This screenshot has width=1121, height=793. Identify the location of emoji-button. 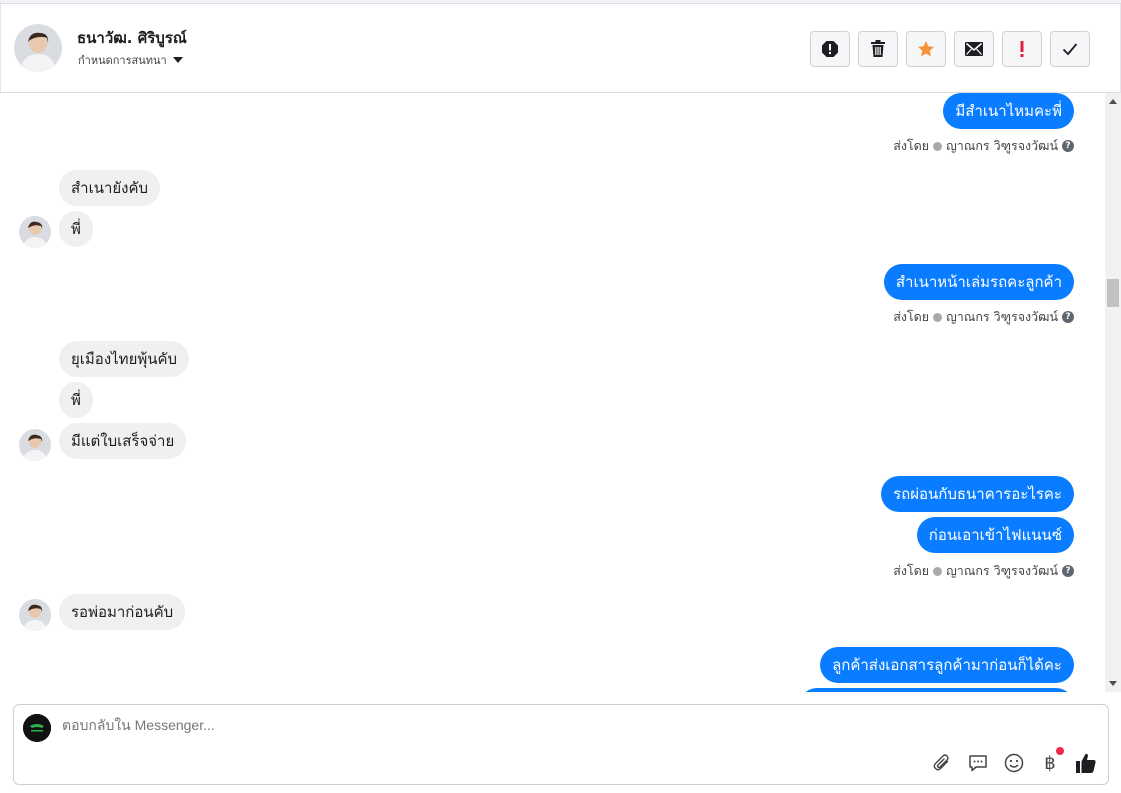
(1014, 763).